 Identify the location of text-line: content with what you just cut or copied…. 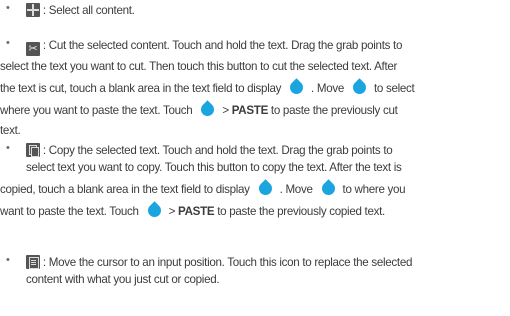
(123, 279).